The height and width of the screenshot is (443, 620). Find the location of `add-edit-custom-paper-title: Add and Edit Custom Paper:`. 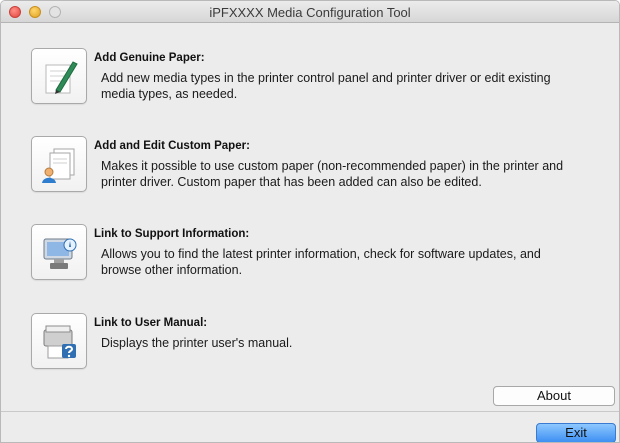

add-edit-custom-paper-title: Add and Edit Custom Paper: is located at coordinates (172, 146).